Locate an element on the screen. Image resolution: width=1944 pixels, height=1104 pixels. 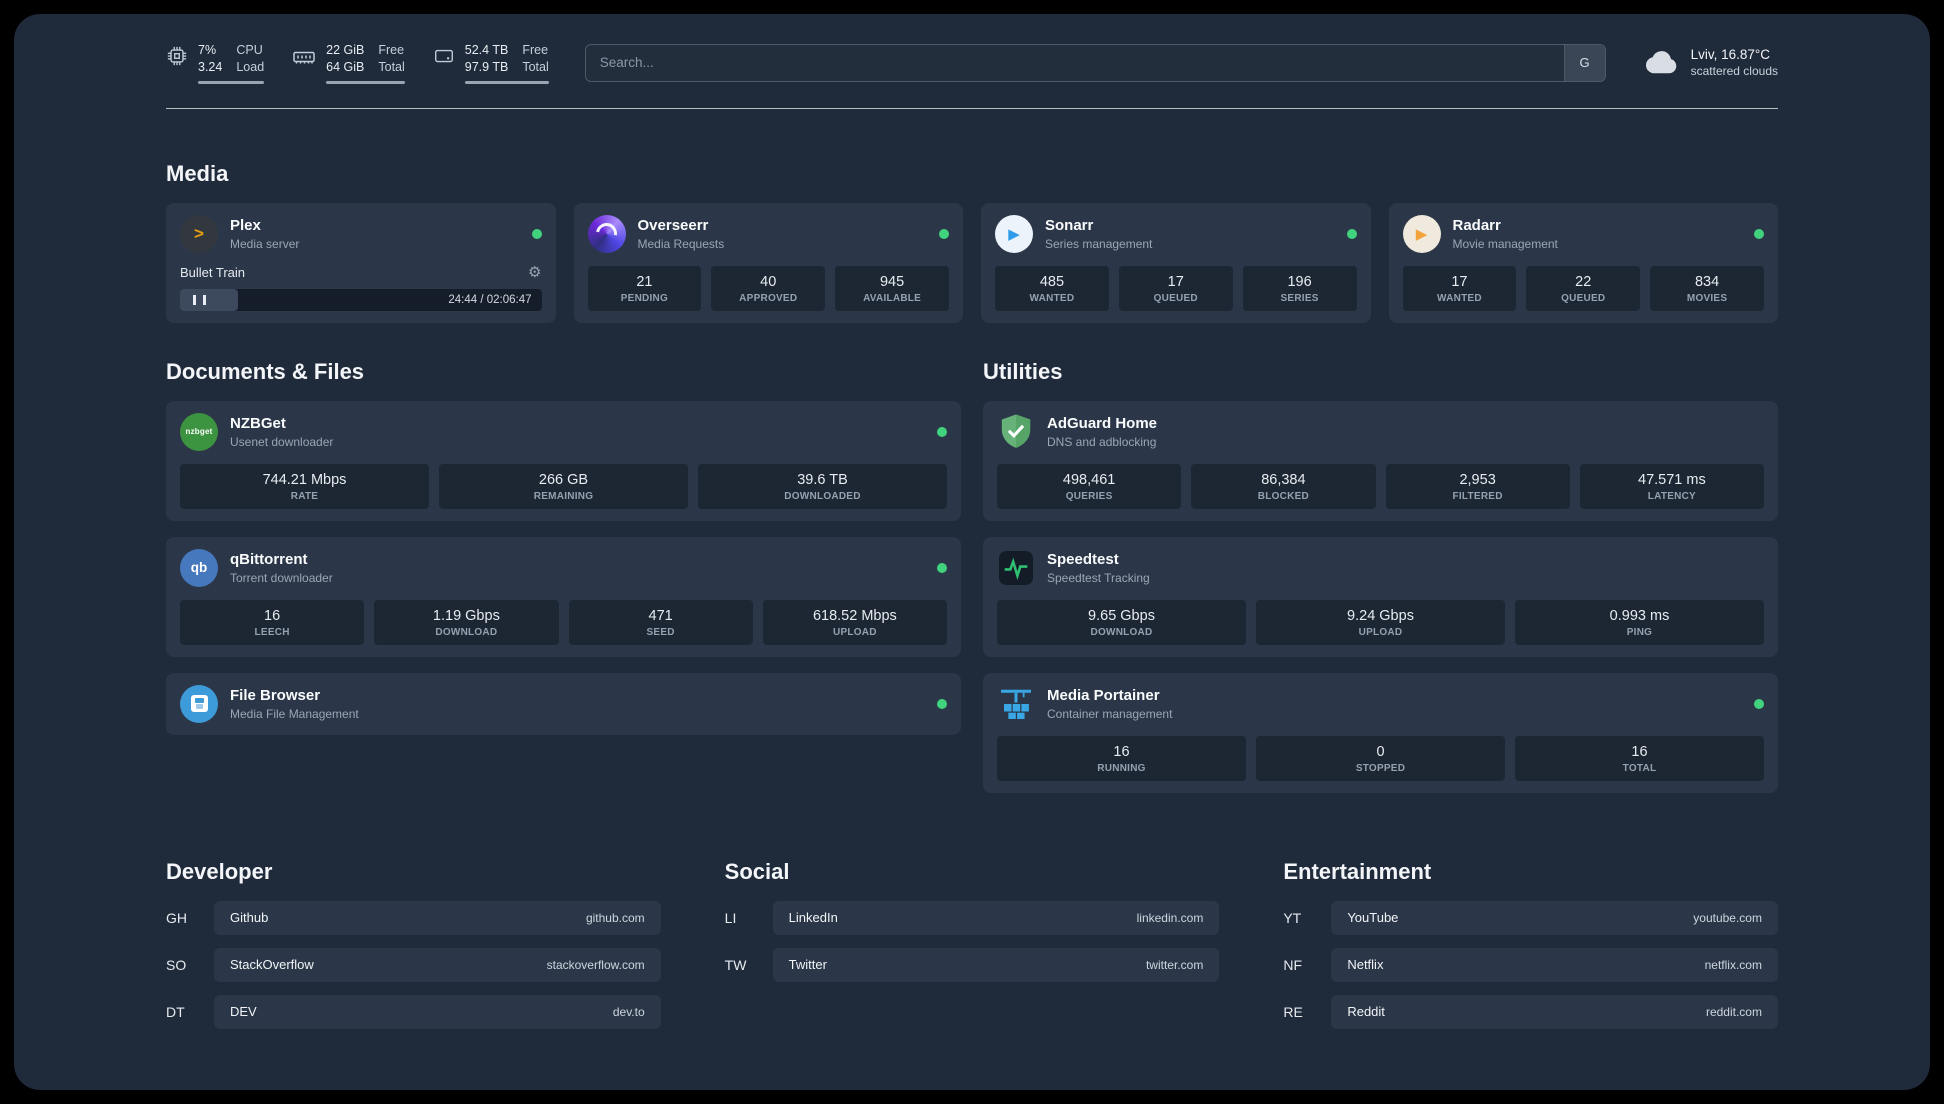
stat-value: 2,953 is located at coordinates (1477, 479).